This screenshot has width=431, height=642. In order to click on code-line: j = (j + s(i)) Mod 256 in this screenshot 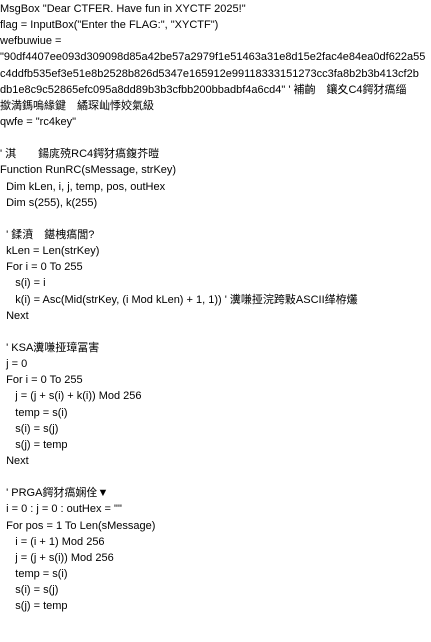, I will do `click(57, 557)`.